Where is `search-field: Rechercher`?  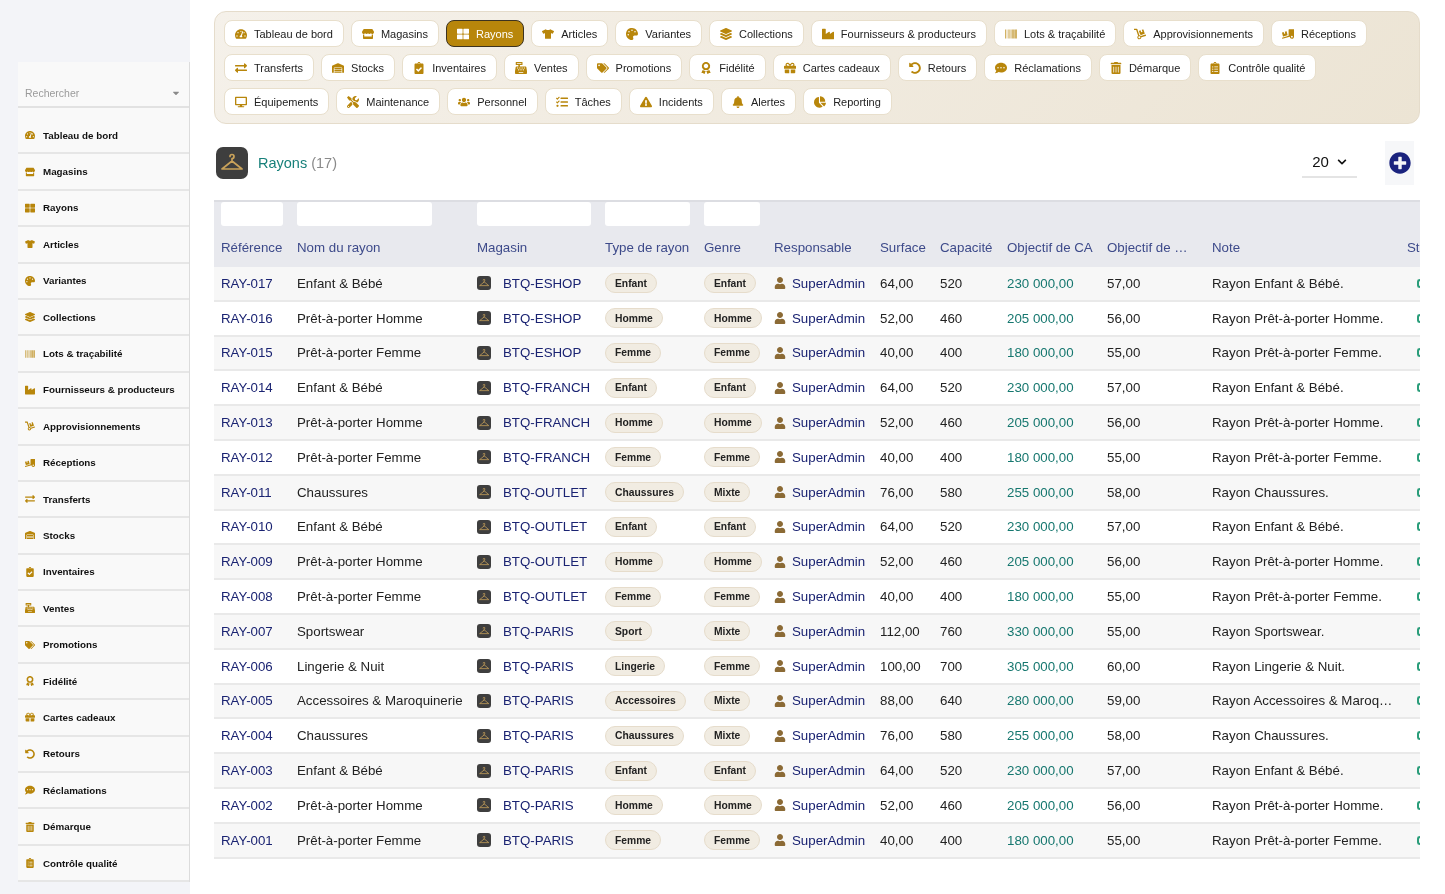
search-field: Rechercher is located at coordinates (103, 97).